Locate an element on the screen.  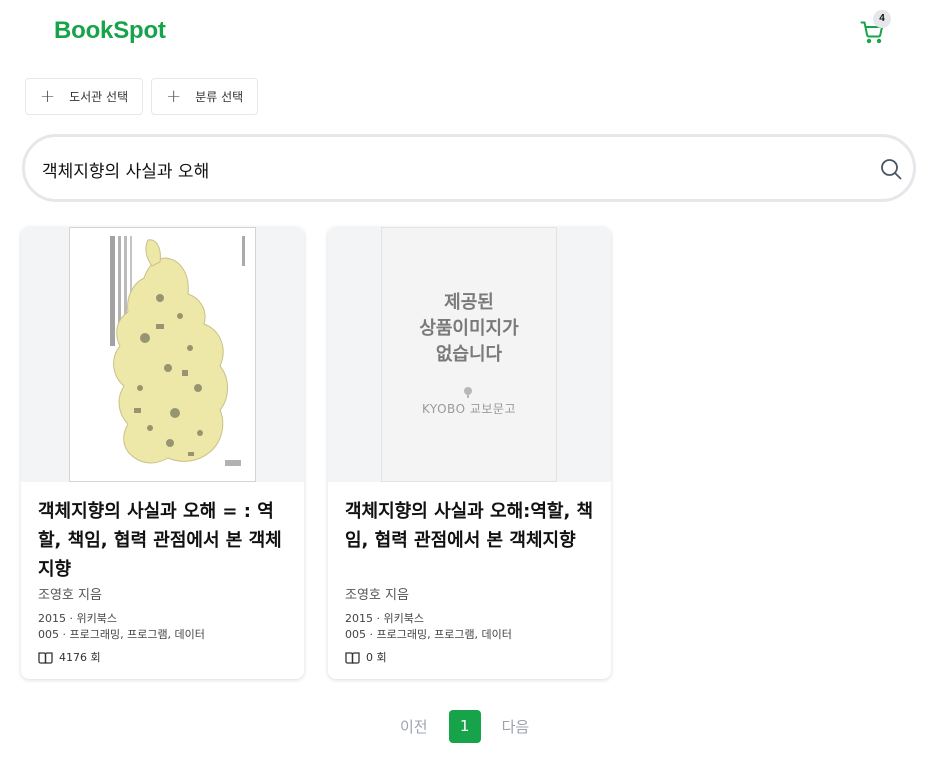
page-1-button: 1 is located at coordinates (464, 726).